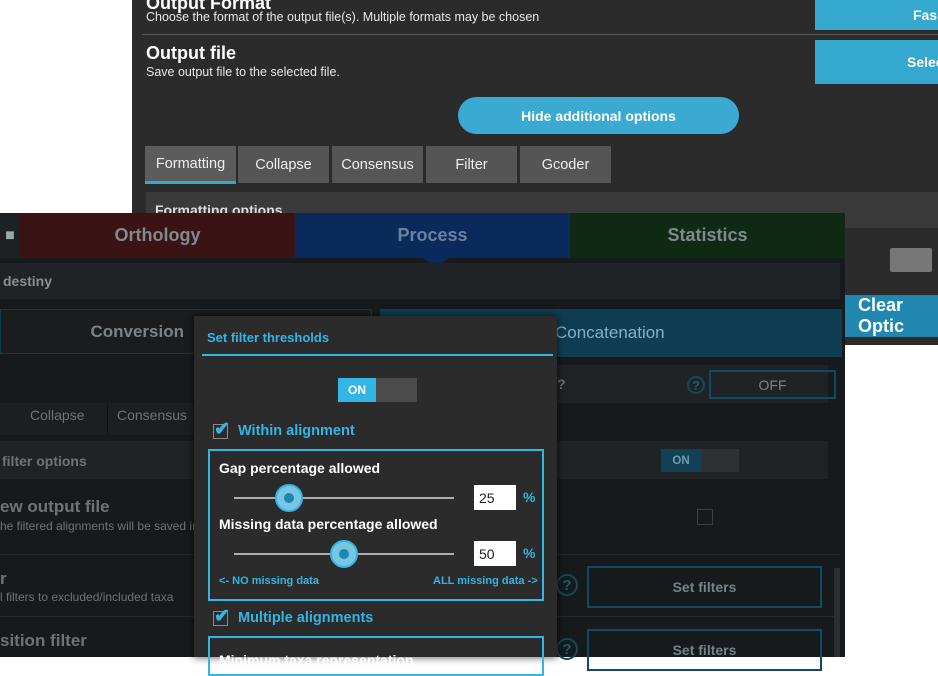 This screenshot has height=676, width=938. What do you see at coordinates (891, 316) in the screenshot?
I see `clear-options-button: Clear Optic` at bounding box center [891, 316].